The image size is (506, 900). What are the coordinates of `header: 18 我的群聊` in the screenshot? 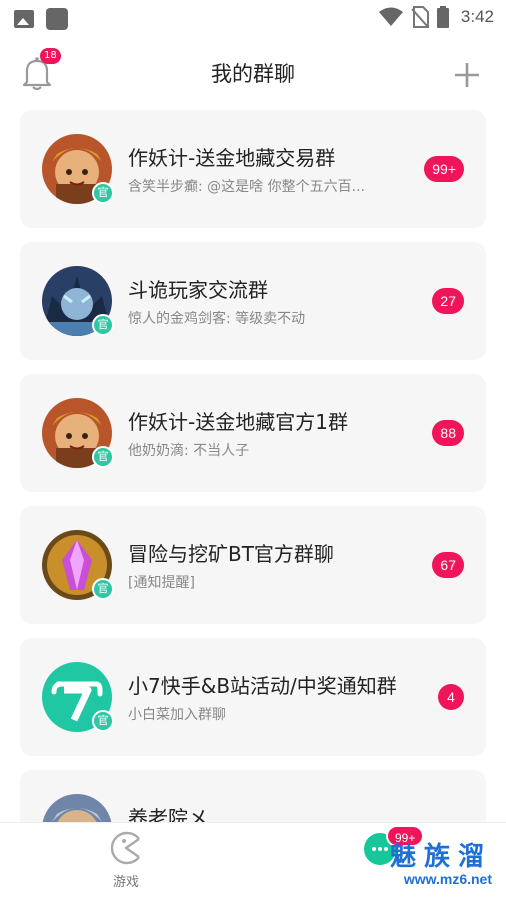 It's located at (253, 73).